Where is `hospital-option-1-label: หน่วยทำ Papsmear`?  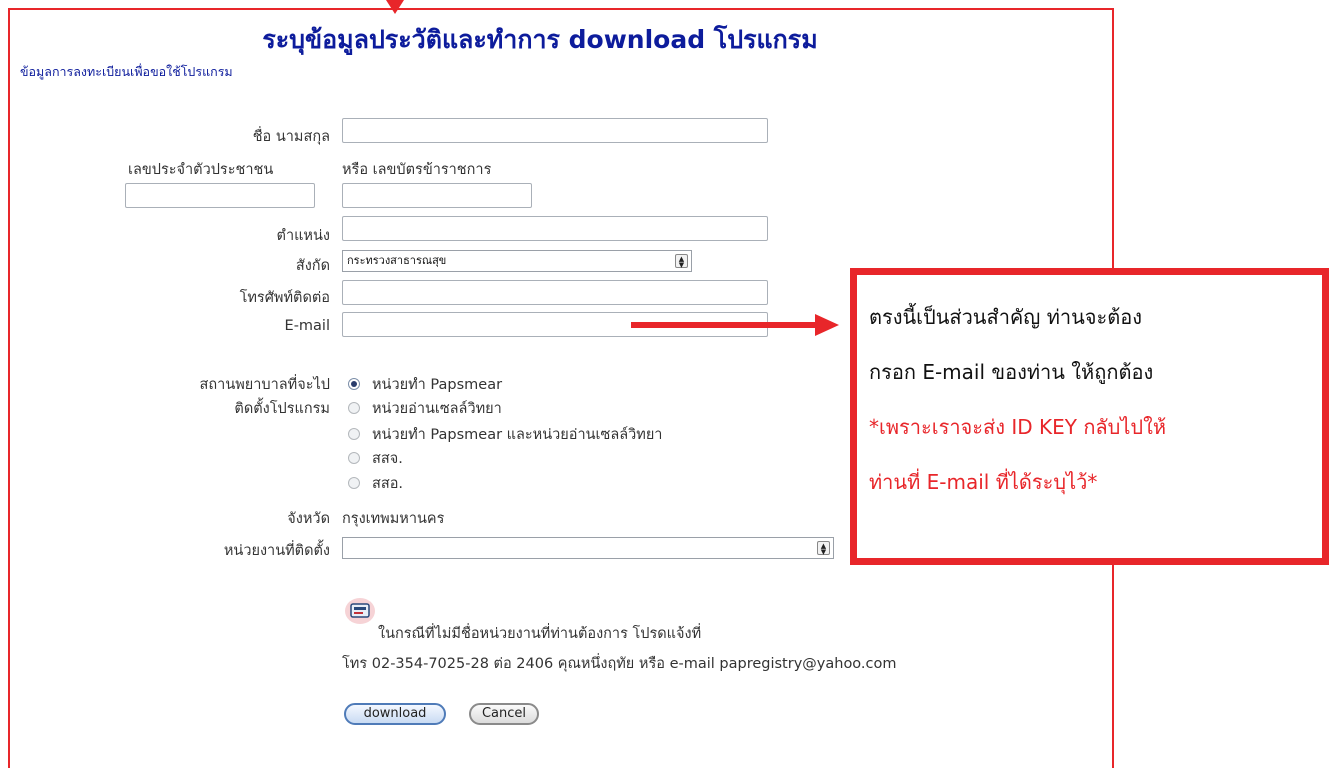
hospital-option-1-label: หน่วยทำ Papsmear is located at coordinates (437, 385).